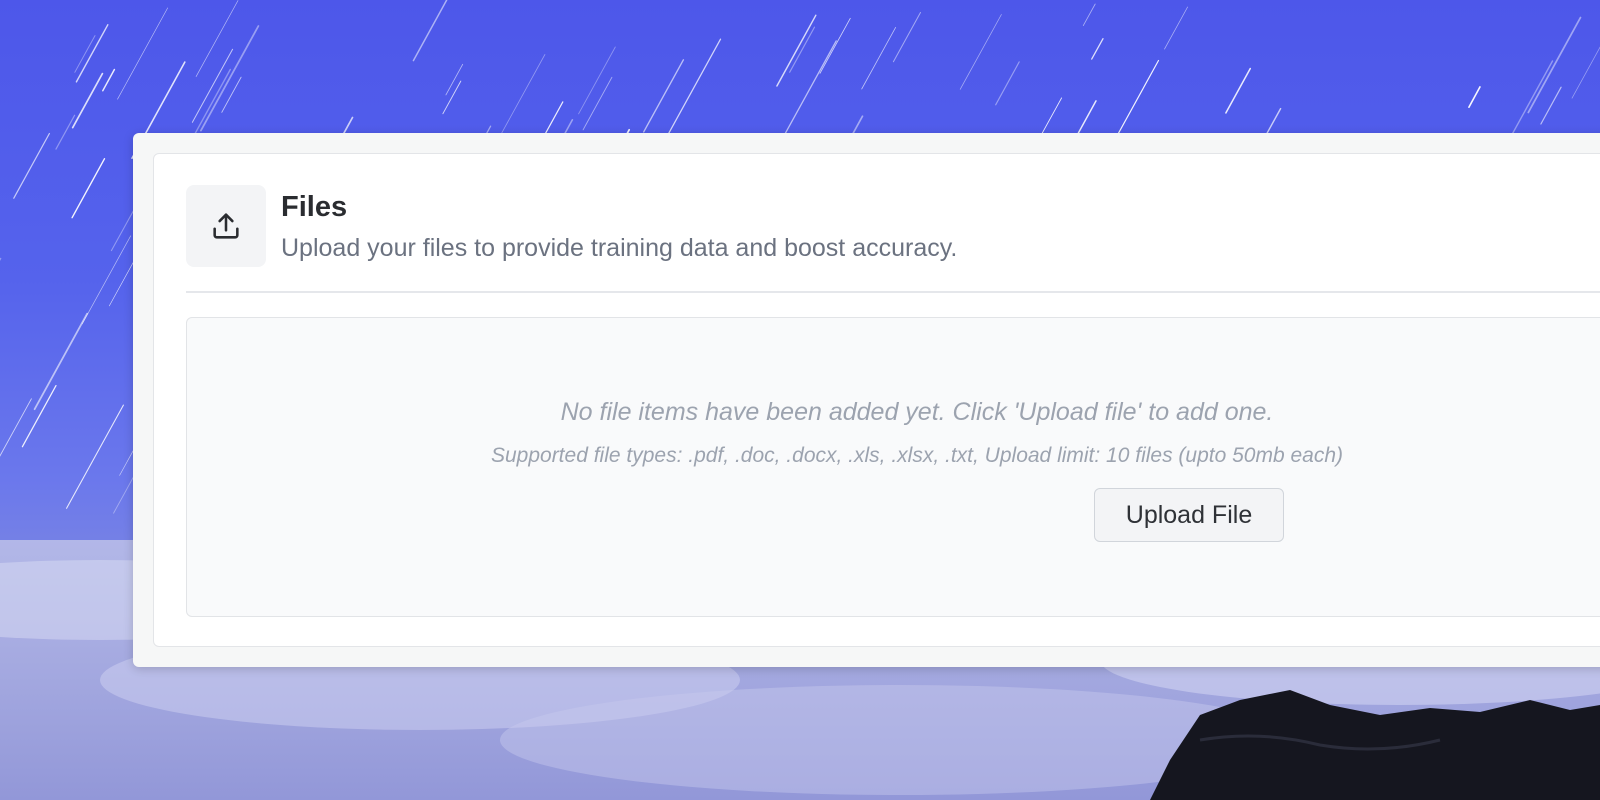 This screenshot has height=800, width=1600. I want to click on upload-icon-container, so click(226, 226).